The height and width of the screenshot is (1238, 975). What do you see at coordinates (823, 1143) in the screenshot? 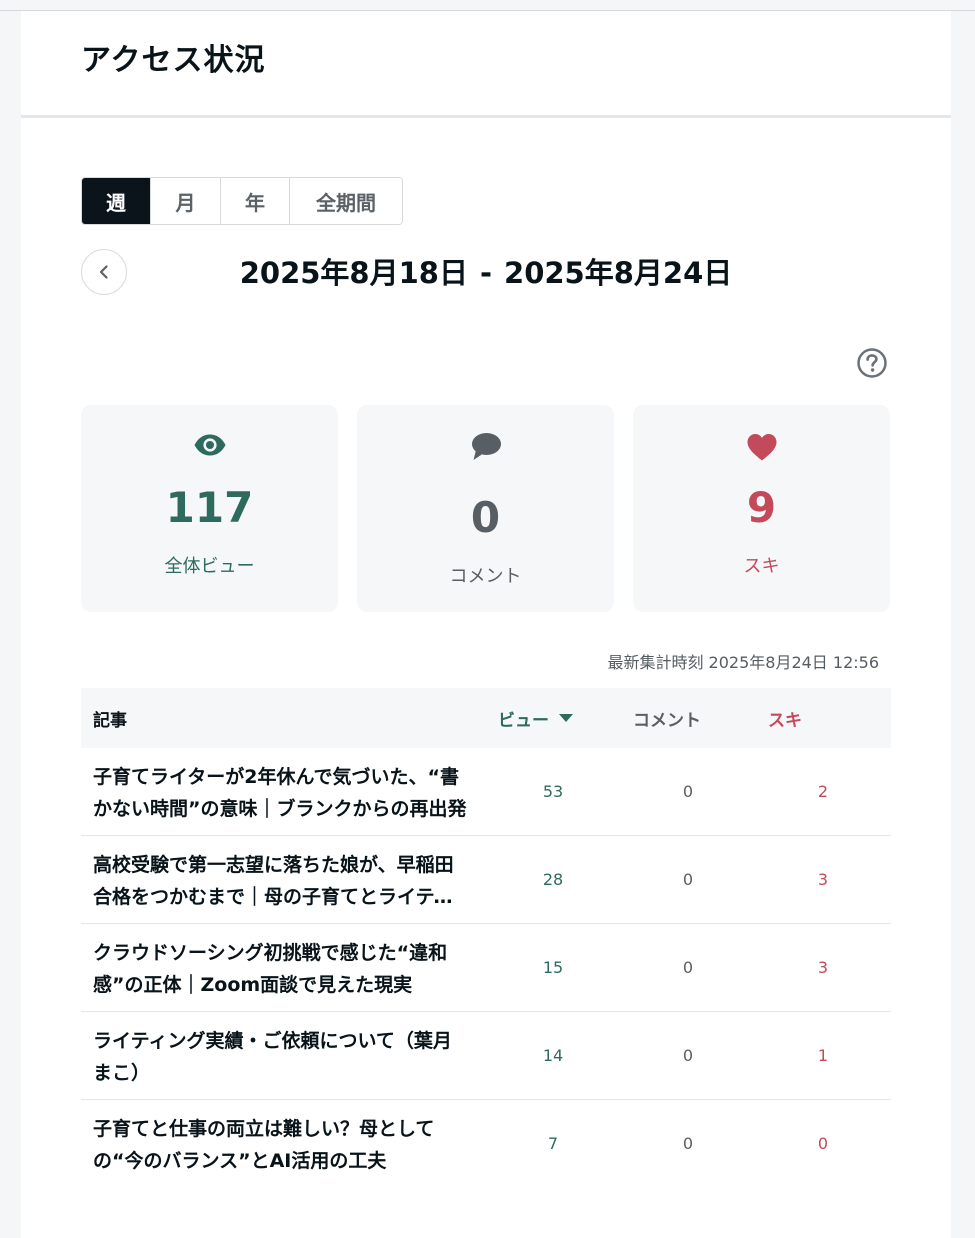
I see `row-likes: 0` at bounding box center [823, 1143].